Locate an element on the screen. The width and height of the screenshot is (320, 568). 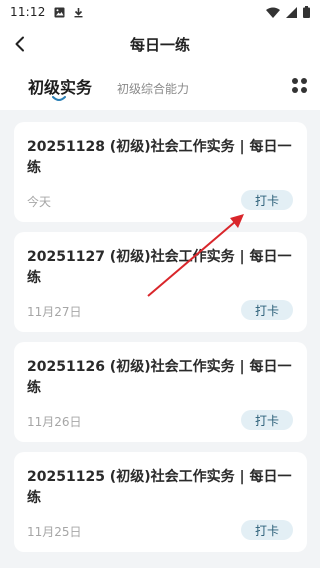
tab-primary-comprehensive: 初级综合能力 is located at coordinates (153, 88).